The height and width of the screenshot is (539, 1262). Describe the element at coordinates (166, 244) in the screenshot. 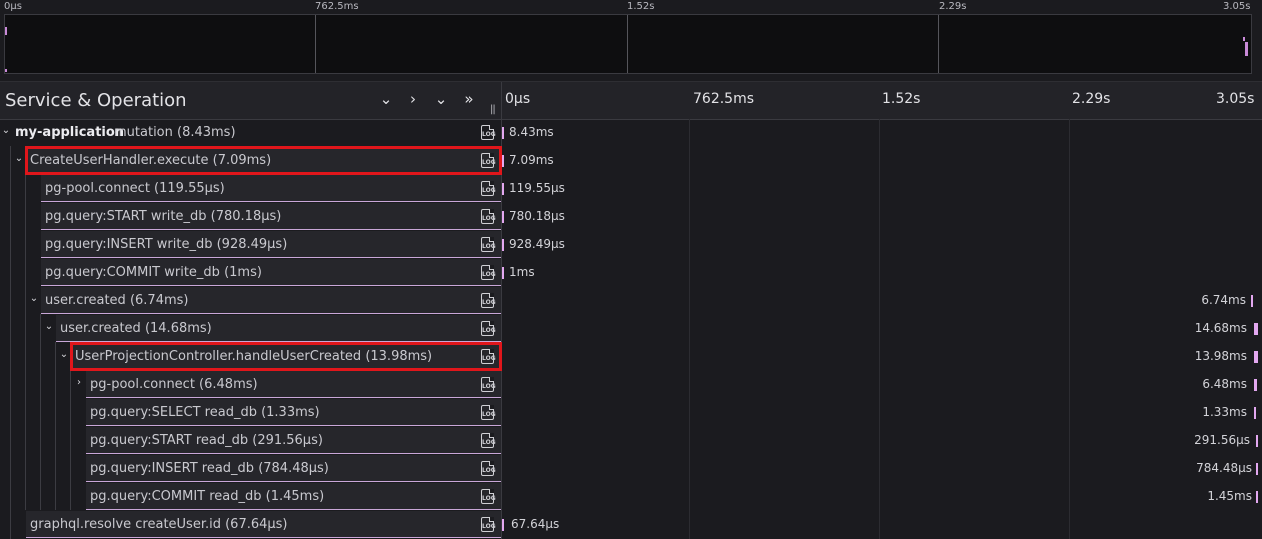

I see `operation-name: pg.query:INSERT write_db (928.49µs)` at that location.